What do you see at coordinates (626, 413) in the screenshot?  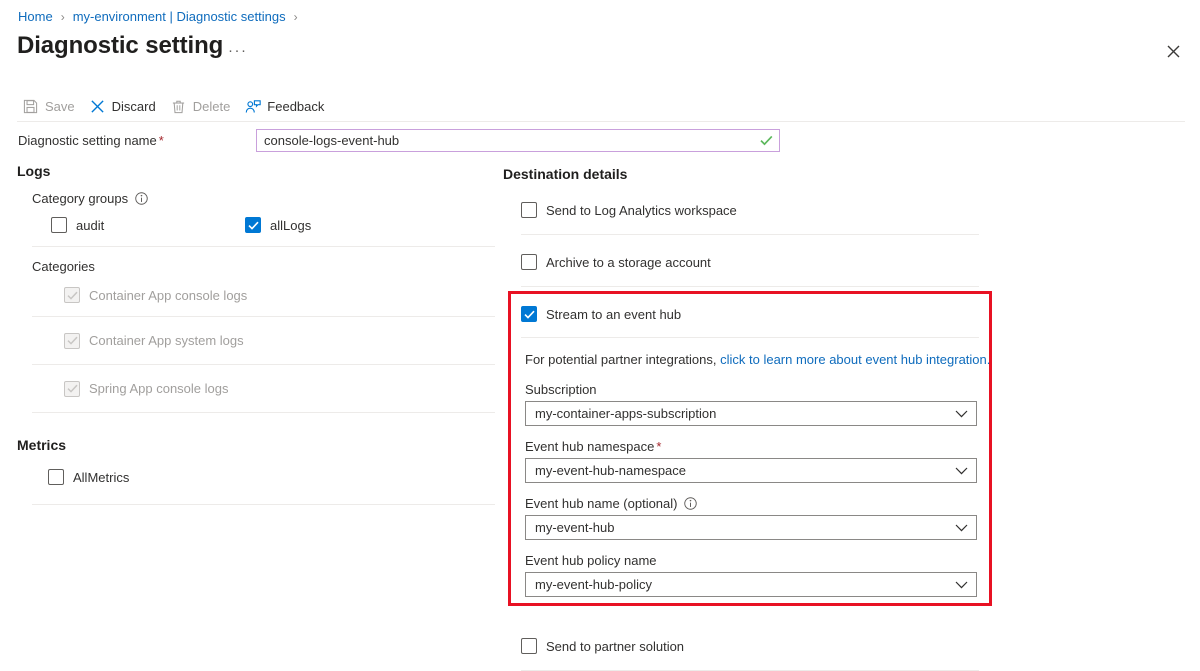 I see `subscription-value: my-container-apps-subscription` at bounding box center [626, 413].